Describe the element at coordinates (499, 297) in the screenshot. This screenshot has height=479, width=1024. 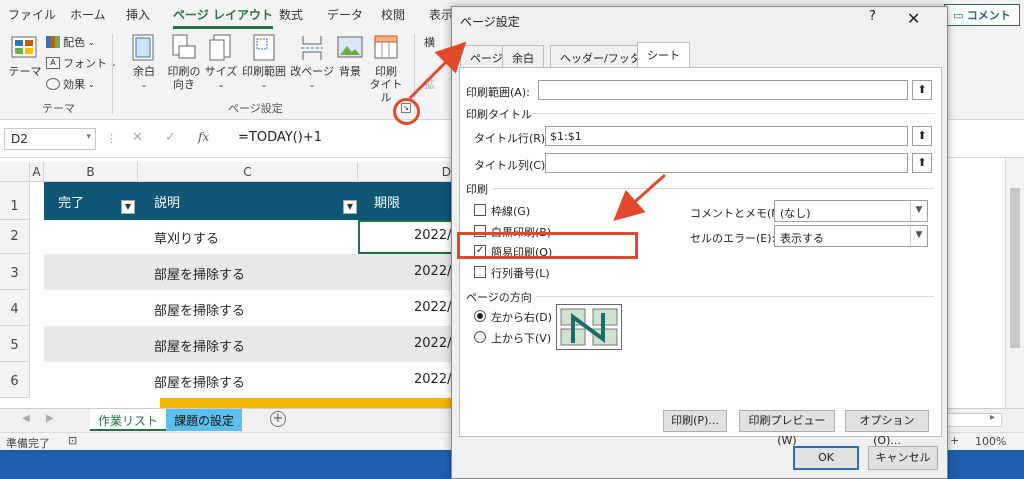
I see `page-order-heading: ページの方向` at that location.